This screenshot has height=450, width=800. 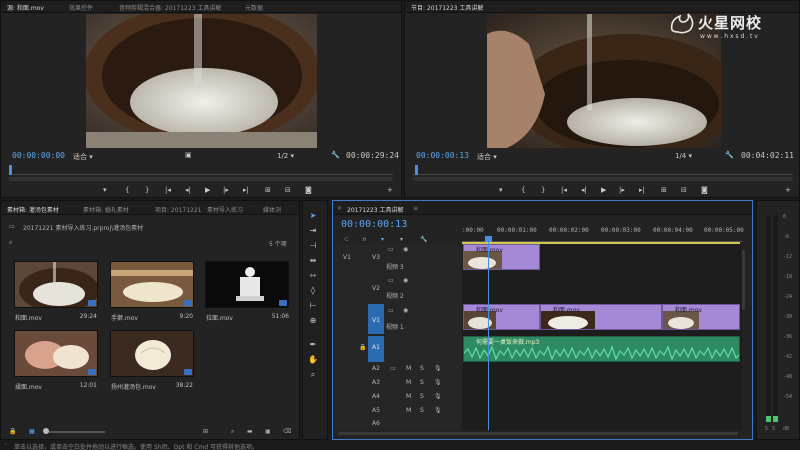 What do you see at coordinates (346, 239) in the screenshot?
I see `snap-icon: ⊂` at bounding box center [346, 239].